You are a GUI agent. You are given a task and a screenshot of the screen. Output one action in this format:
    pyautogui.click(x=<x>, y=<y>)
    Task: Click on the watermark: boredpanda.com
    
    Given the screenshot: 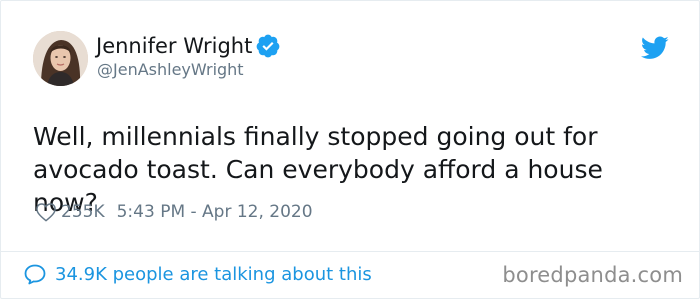 What is the action you would take?
    pyautogui.click(x=592, y=275)
    